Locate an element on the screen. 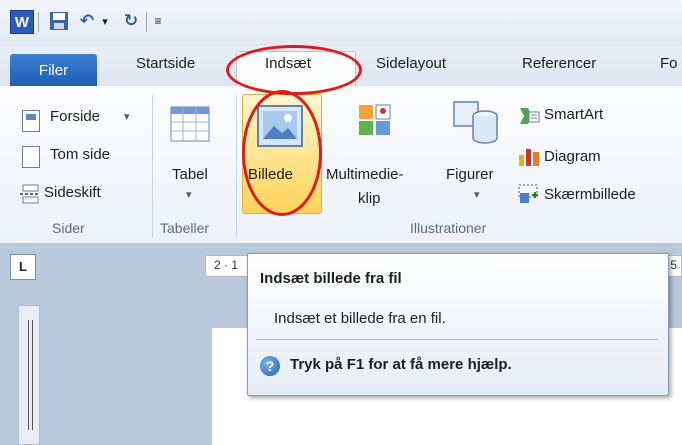 This screenshot has height=445, width=682. ruler-mark-end: 5 is located at coordinates (673, 265).